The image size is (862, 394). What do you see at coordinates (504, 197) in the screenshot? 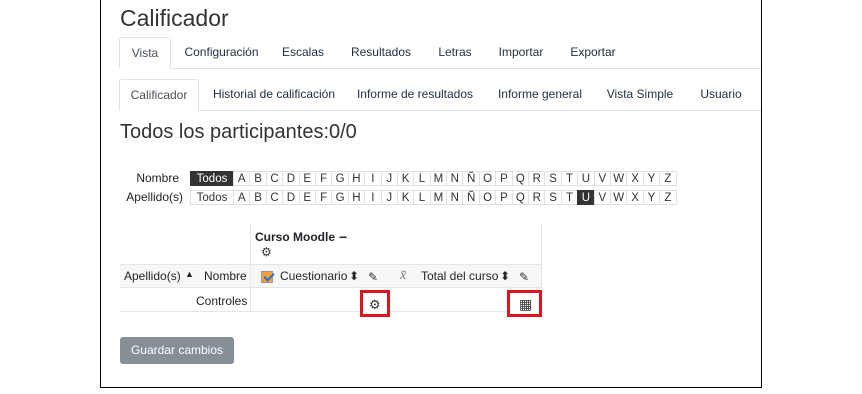
I see `last-initial-letter-link: P` at bounding box center [504, 197].